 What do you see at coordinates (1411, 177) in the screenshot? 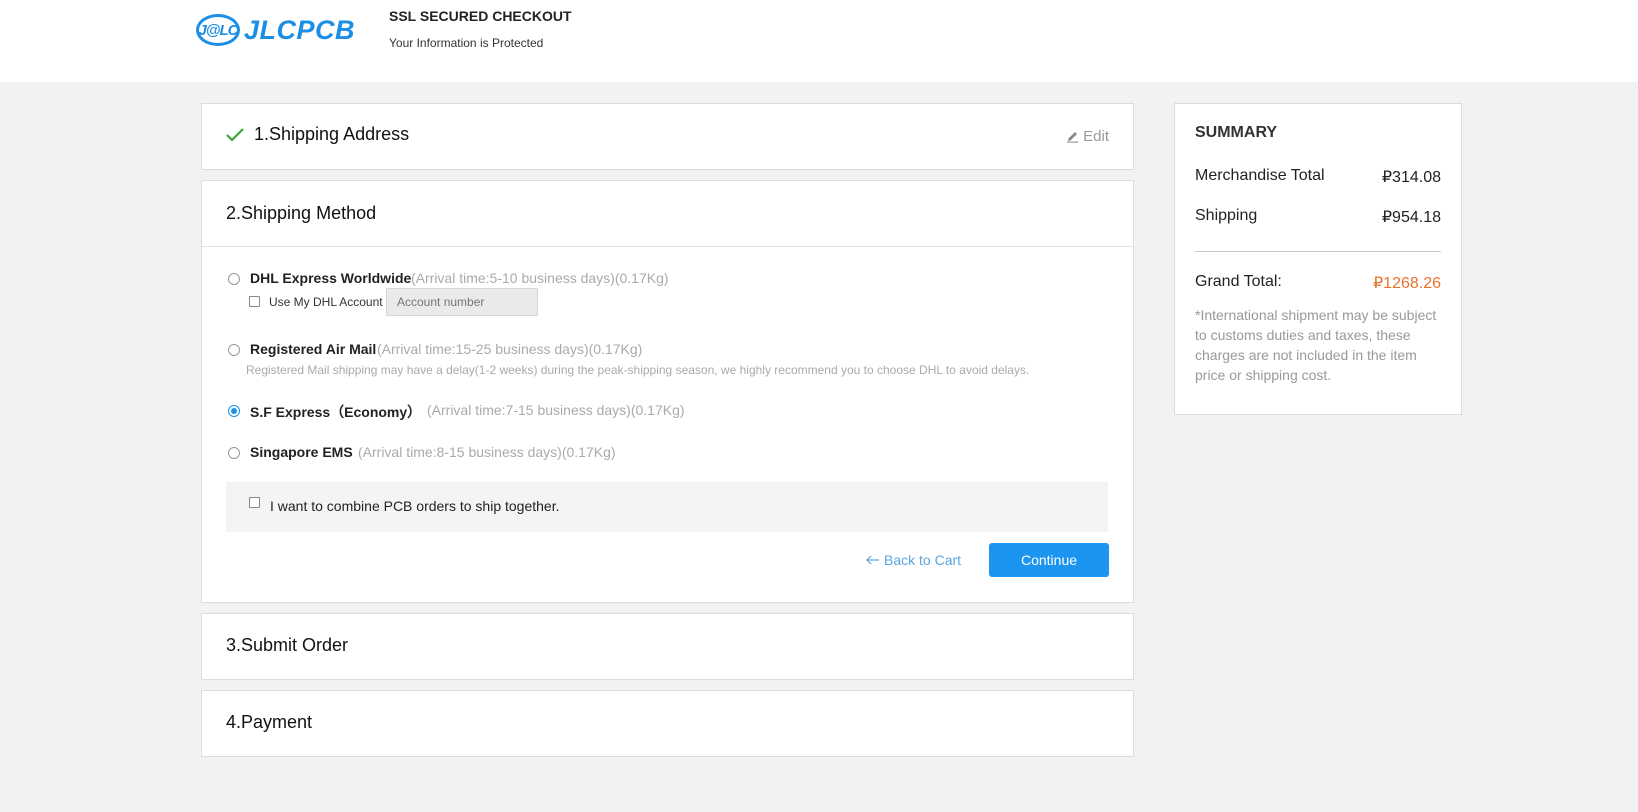
I see `merchandise-total-value: ₽314.08` at bounding box center [1411, 177].